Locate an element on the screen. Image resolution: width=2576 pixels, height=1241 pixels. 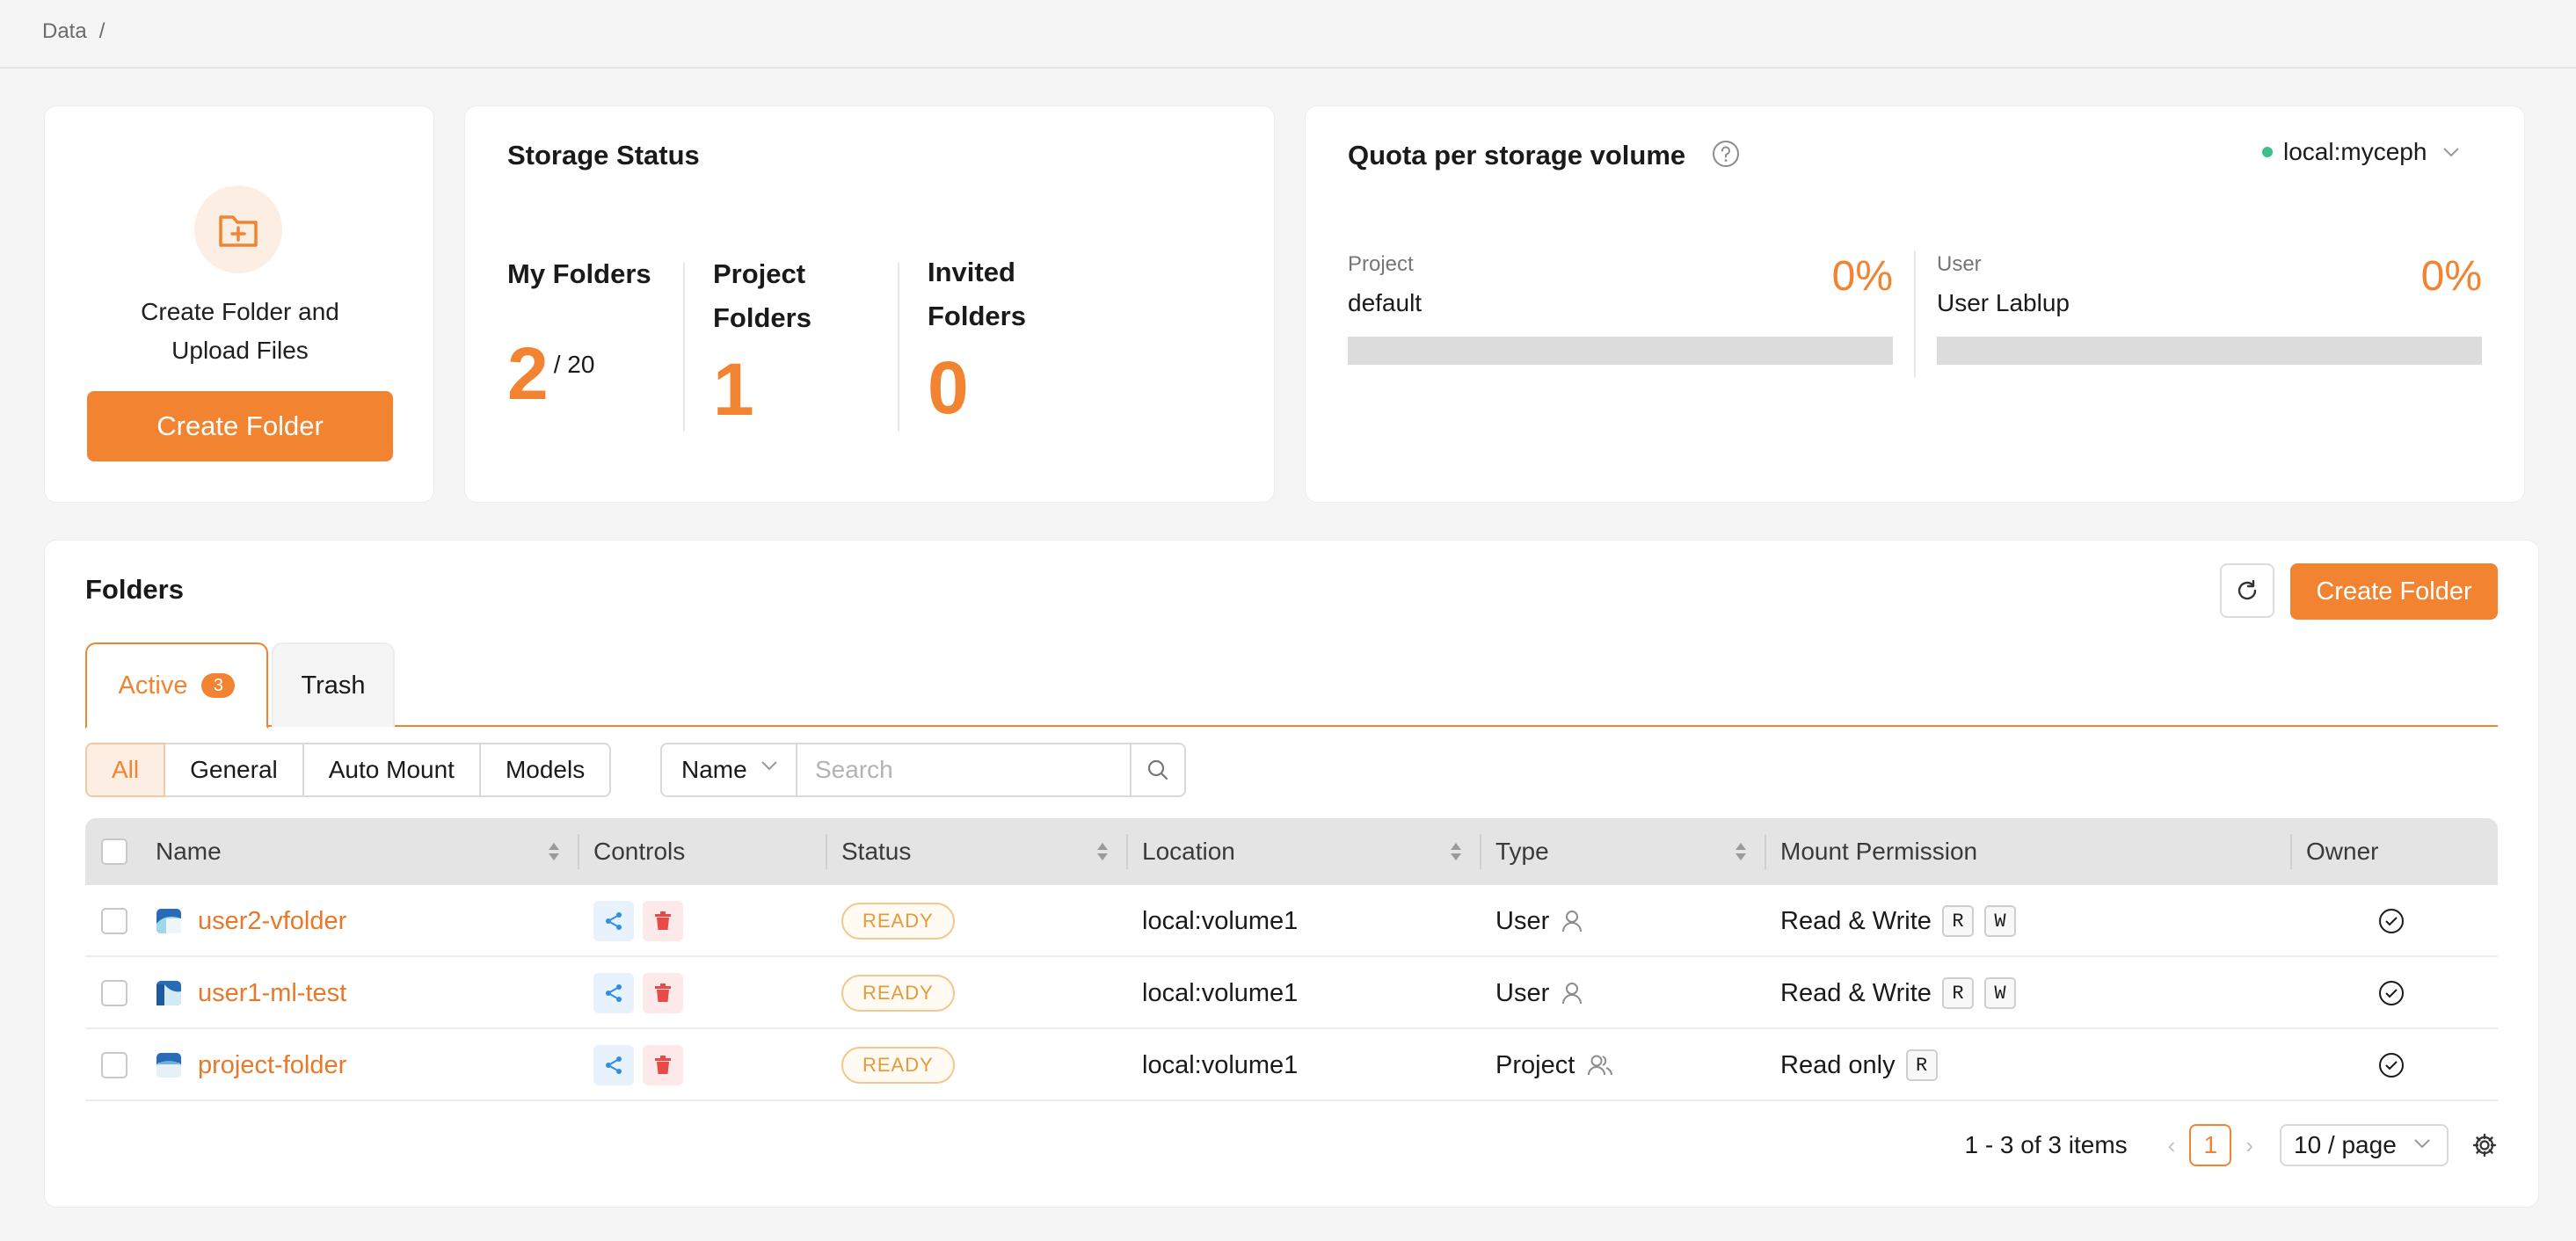
column-mount-permission: Mount Permission is located at coordinates (1879, 852).